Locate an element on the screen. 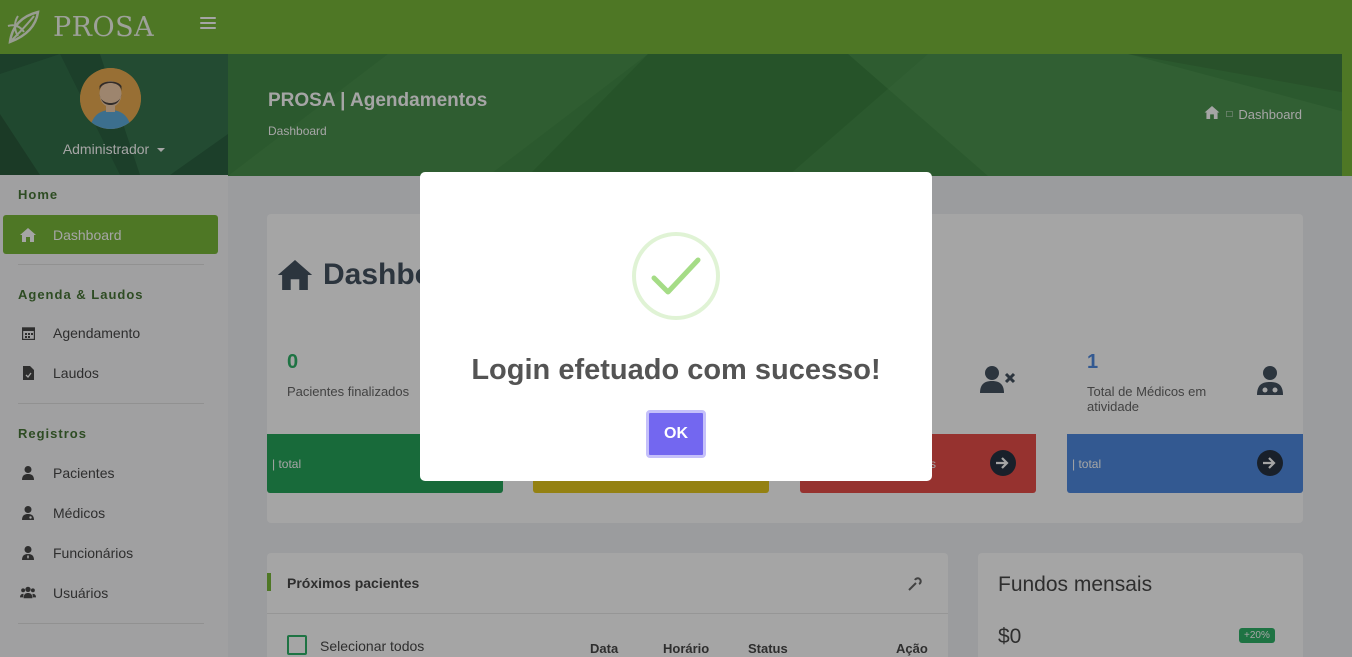 The image size is (1352, 657). success-check-icon is located at coordinates (676, 276).